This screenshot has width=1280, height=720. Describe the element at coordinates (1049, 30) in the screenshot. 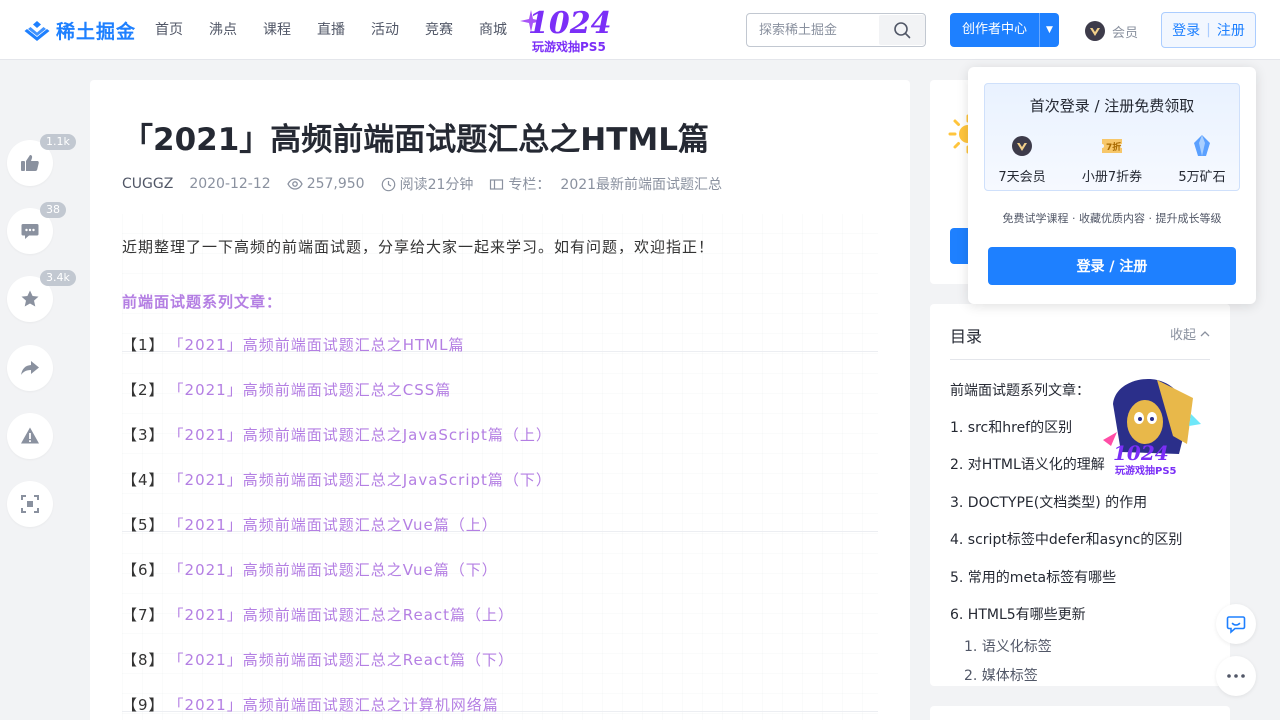

I see `creator-dropdown-button: ▼` at that location.